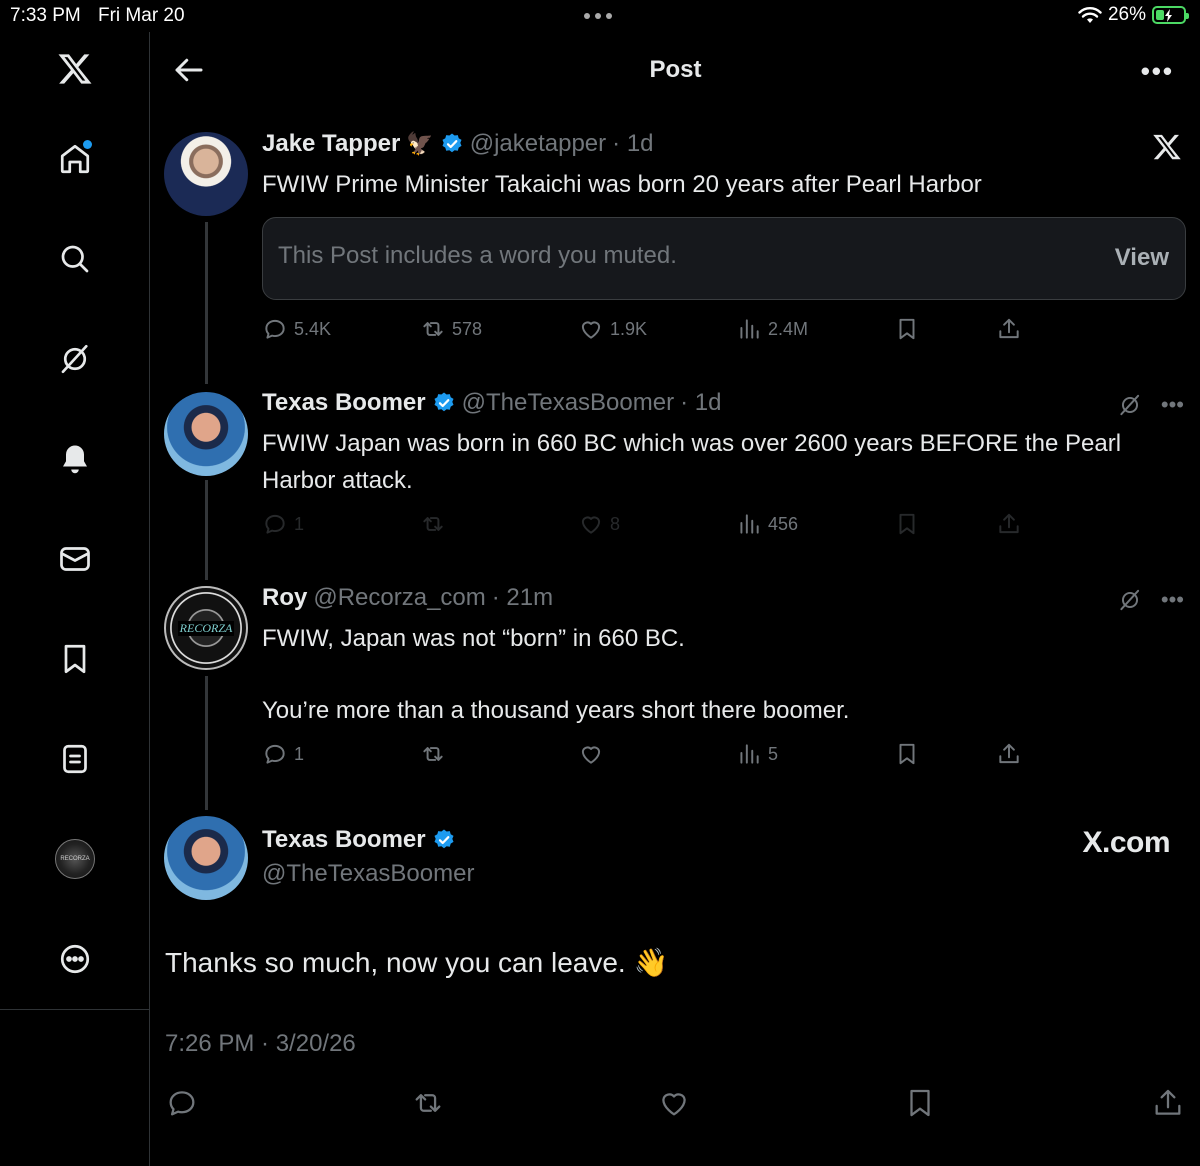 The width and height of the screenshot is (1200, 1166). What do you see at coordinates (1126, 842) in the screenshot?
I see `x-com-watermark: X.com` at bounding box center [1126, 842].